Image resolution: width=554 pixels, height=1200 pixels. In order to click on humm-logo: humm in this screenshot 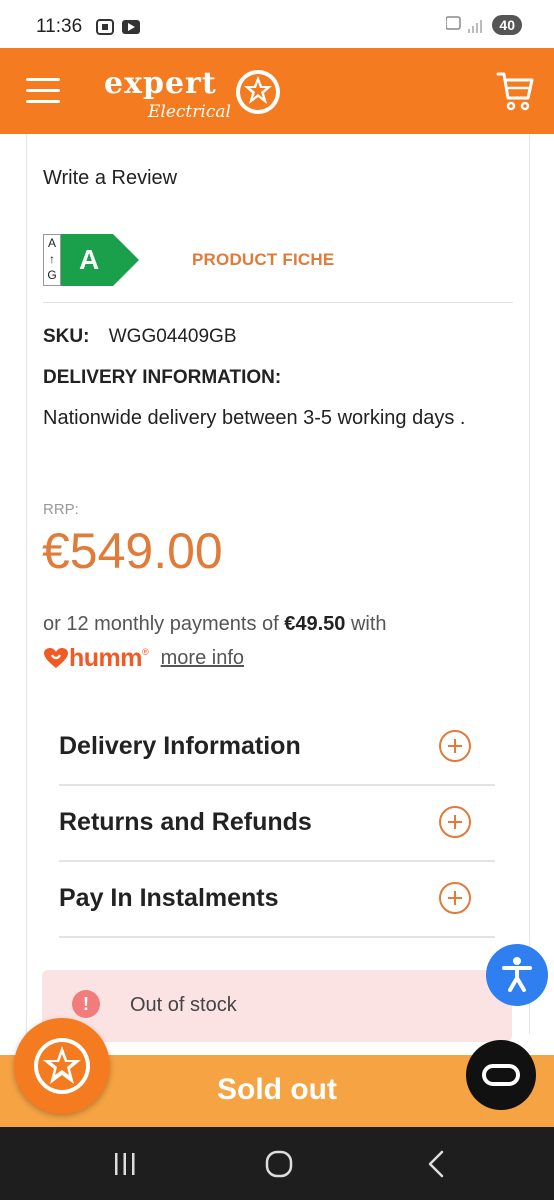, I will do `click(93, 658)`.